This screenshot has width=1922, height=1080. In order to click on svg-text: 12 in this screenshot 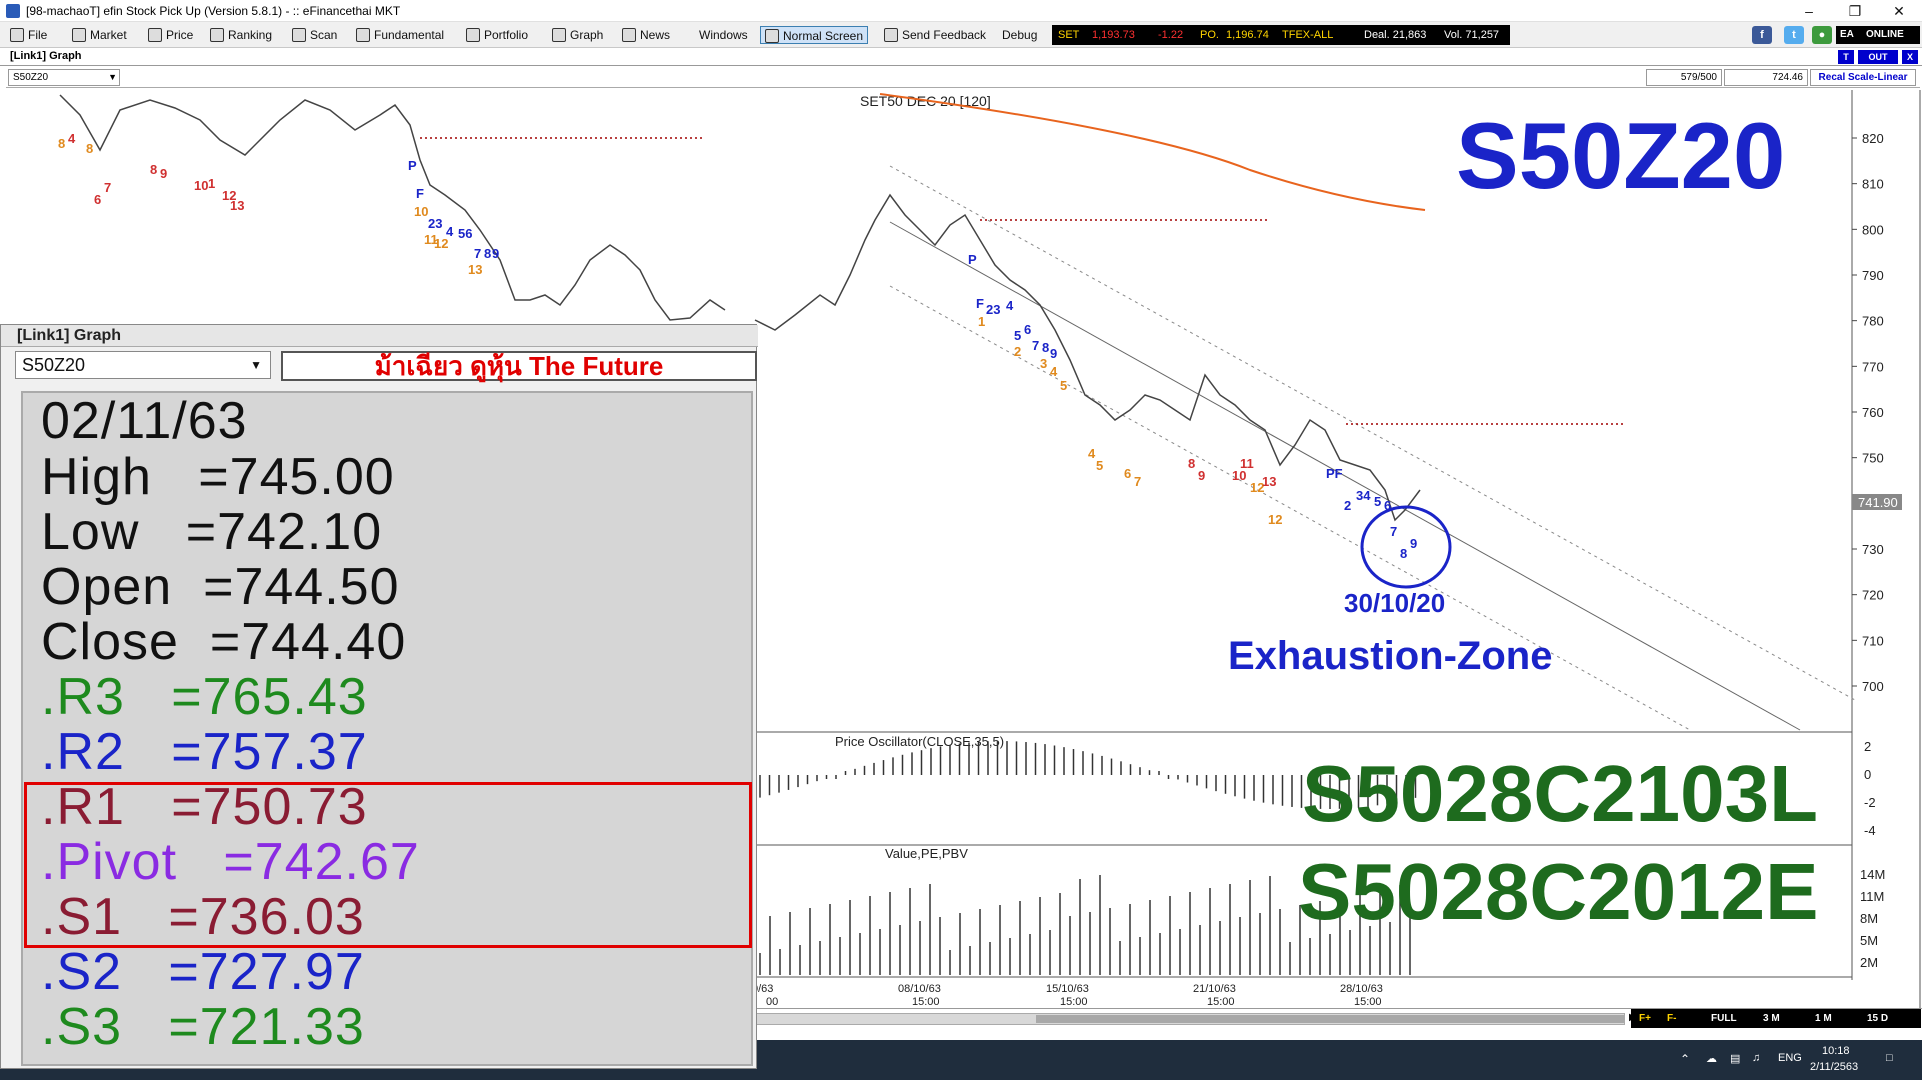, I will do `click(441, 243)`.